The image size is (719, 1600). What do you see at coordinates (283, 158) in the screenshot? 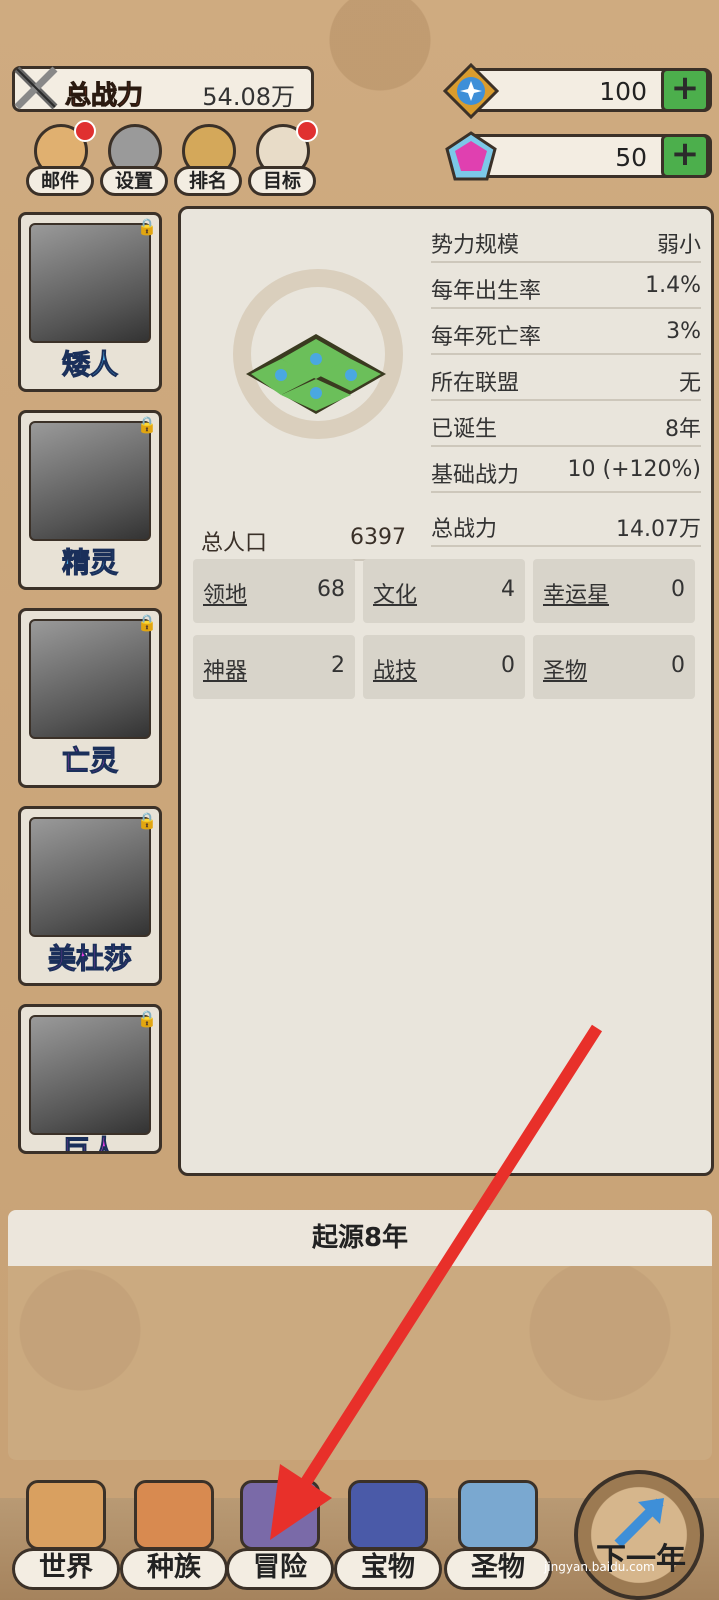
I see `goal-button: 目标` at bounding box center [283, 158].